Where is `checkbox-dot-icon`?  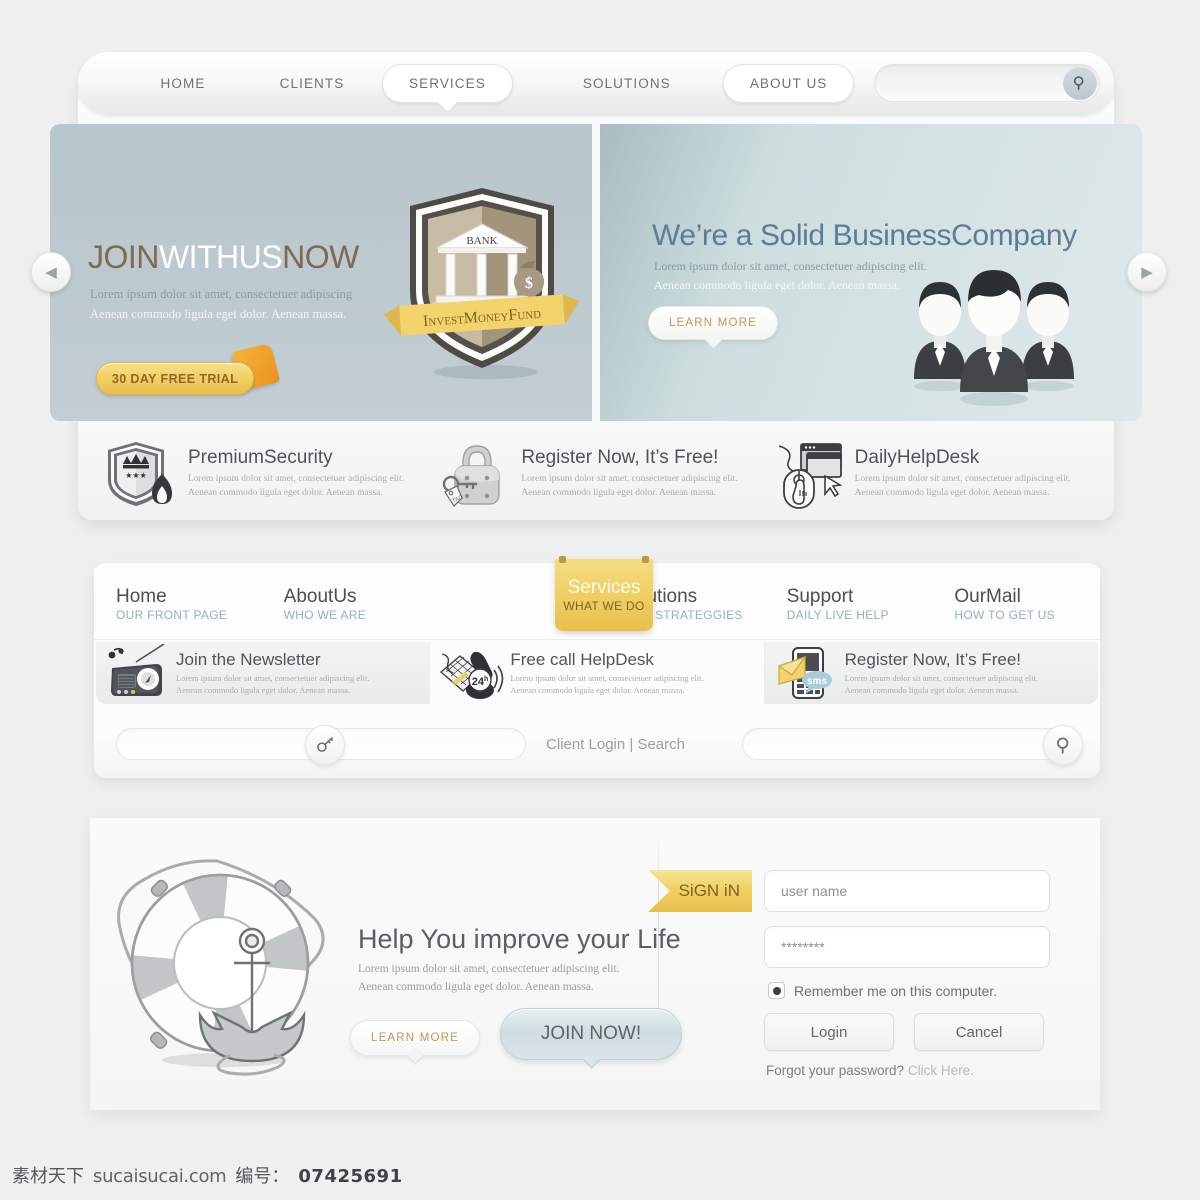
checkbox-dot-icon is located at coordinates (776, 990).